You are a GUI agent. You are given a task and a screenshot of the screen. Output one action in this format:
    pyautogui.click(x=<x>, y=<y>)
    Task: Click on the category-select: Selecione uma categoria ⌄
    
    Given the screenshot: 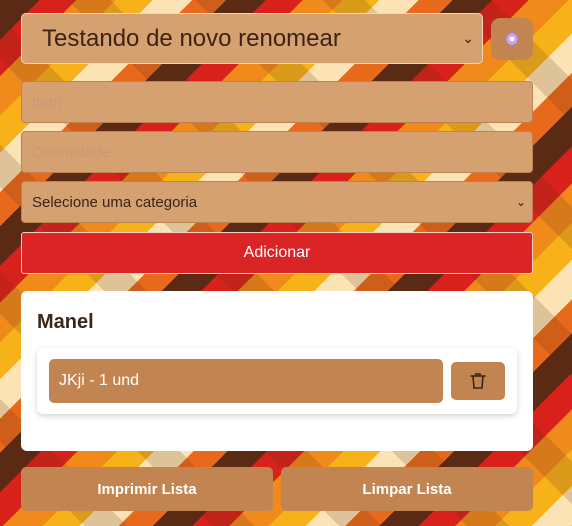 What is the action you would take?
    pyautogui.click(x=277, y=202)
    